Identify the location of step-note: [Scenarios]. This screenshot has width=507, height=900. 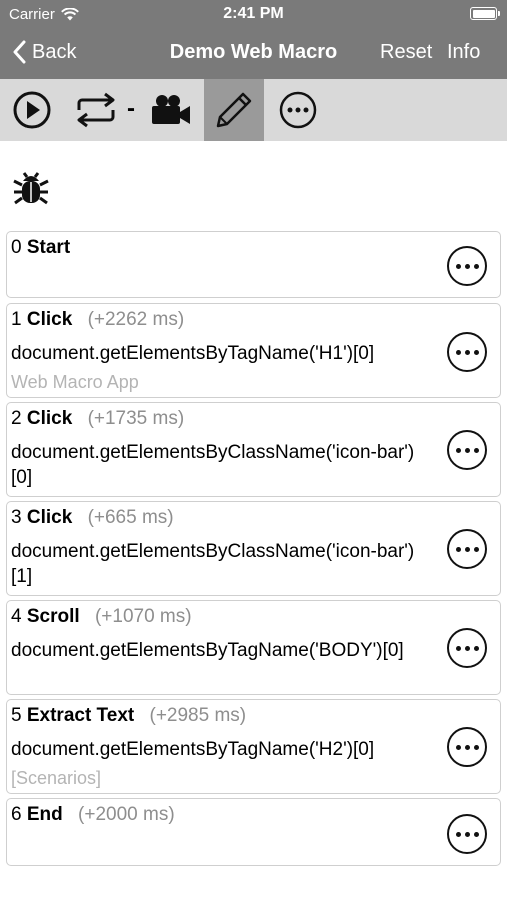
(56, 778).